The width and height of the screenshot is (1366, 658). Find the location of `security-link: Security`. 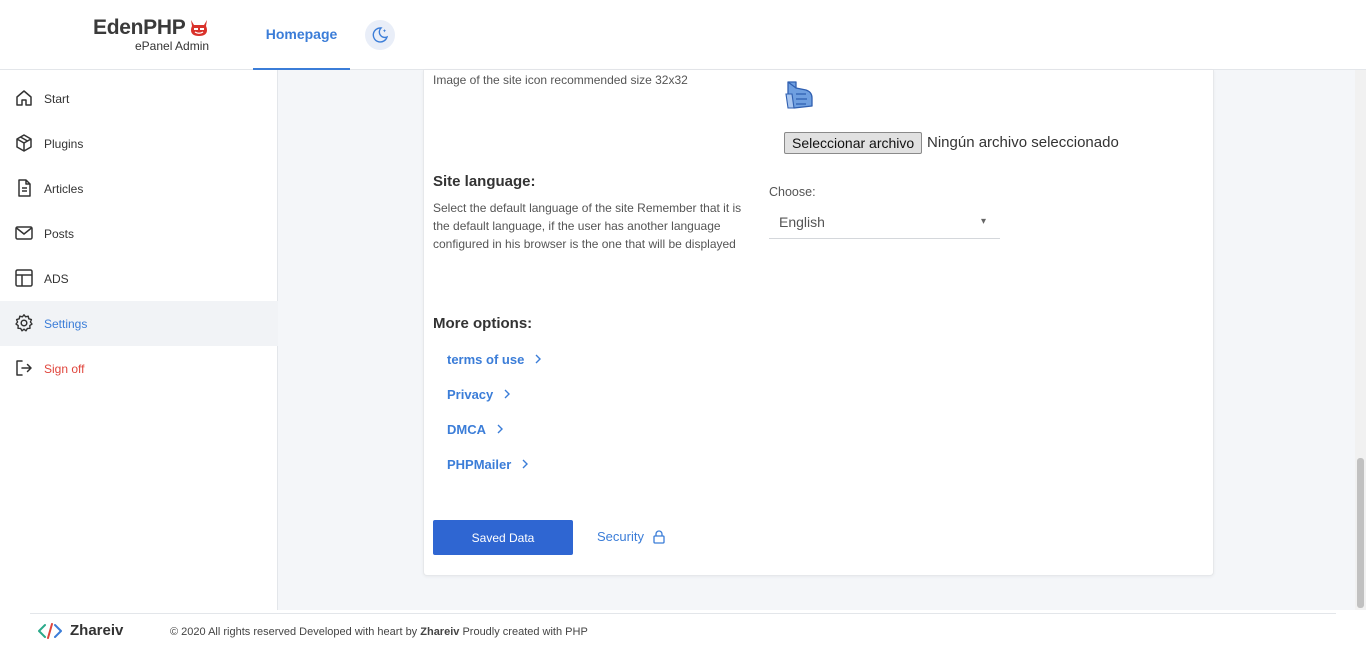

security-link: Security is located at coordinates (631, 536).